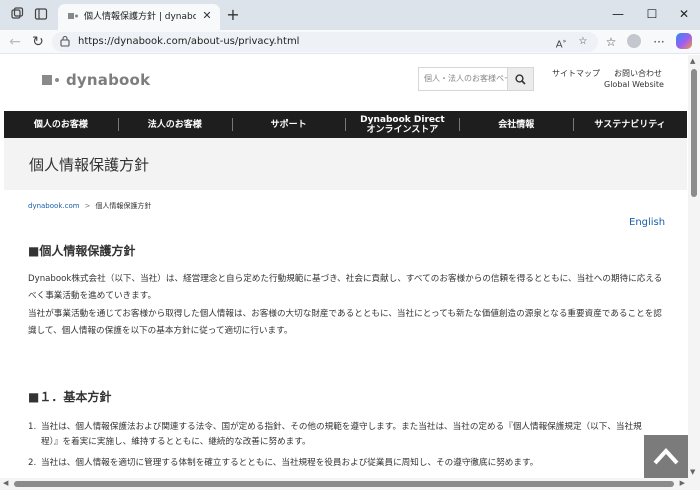 Image resolution: width=700 pixels, height=490 pixels. Describe the element at coordinates (54, 206) in the screenshot. I see `breadcrumb-home-link: dynabook.com` at that location.